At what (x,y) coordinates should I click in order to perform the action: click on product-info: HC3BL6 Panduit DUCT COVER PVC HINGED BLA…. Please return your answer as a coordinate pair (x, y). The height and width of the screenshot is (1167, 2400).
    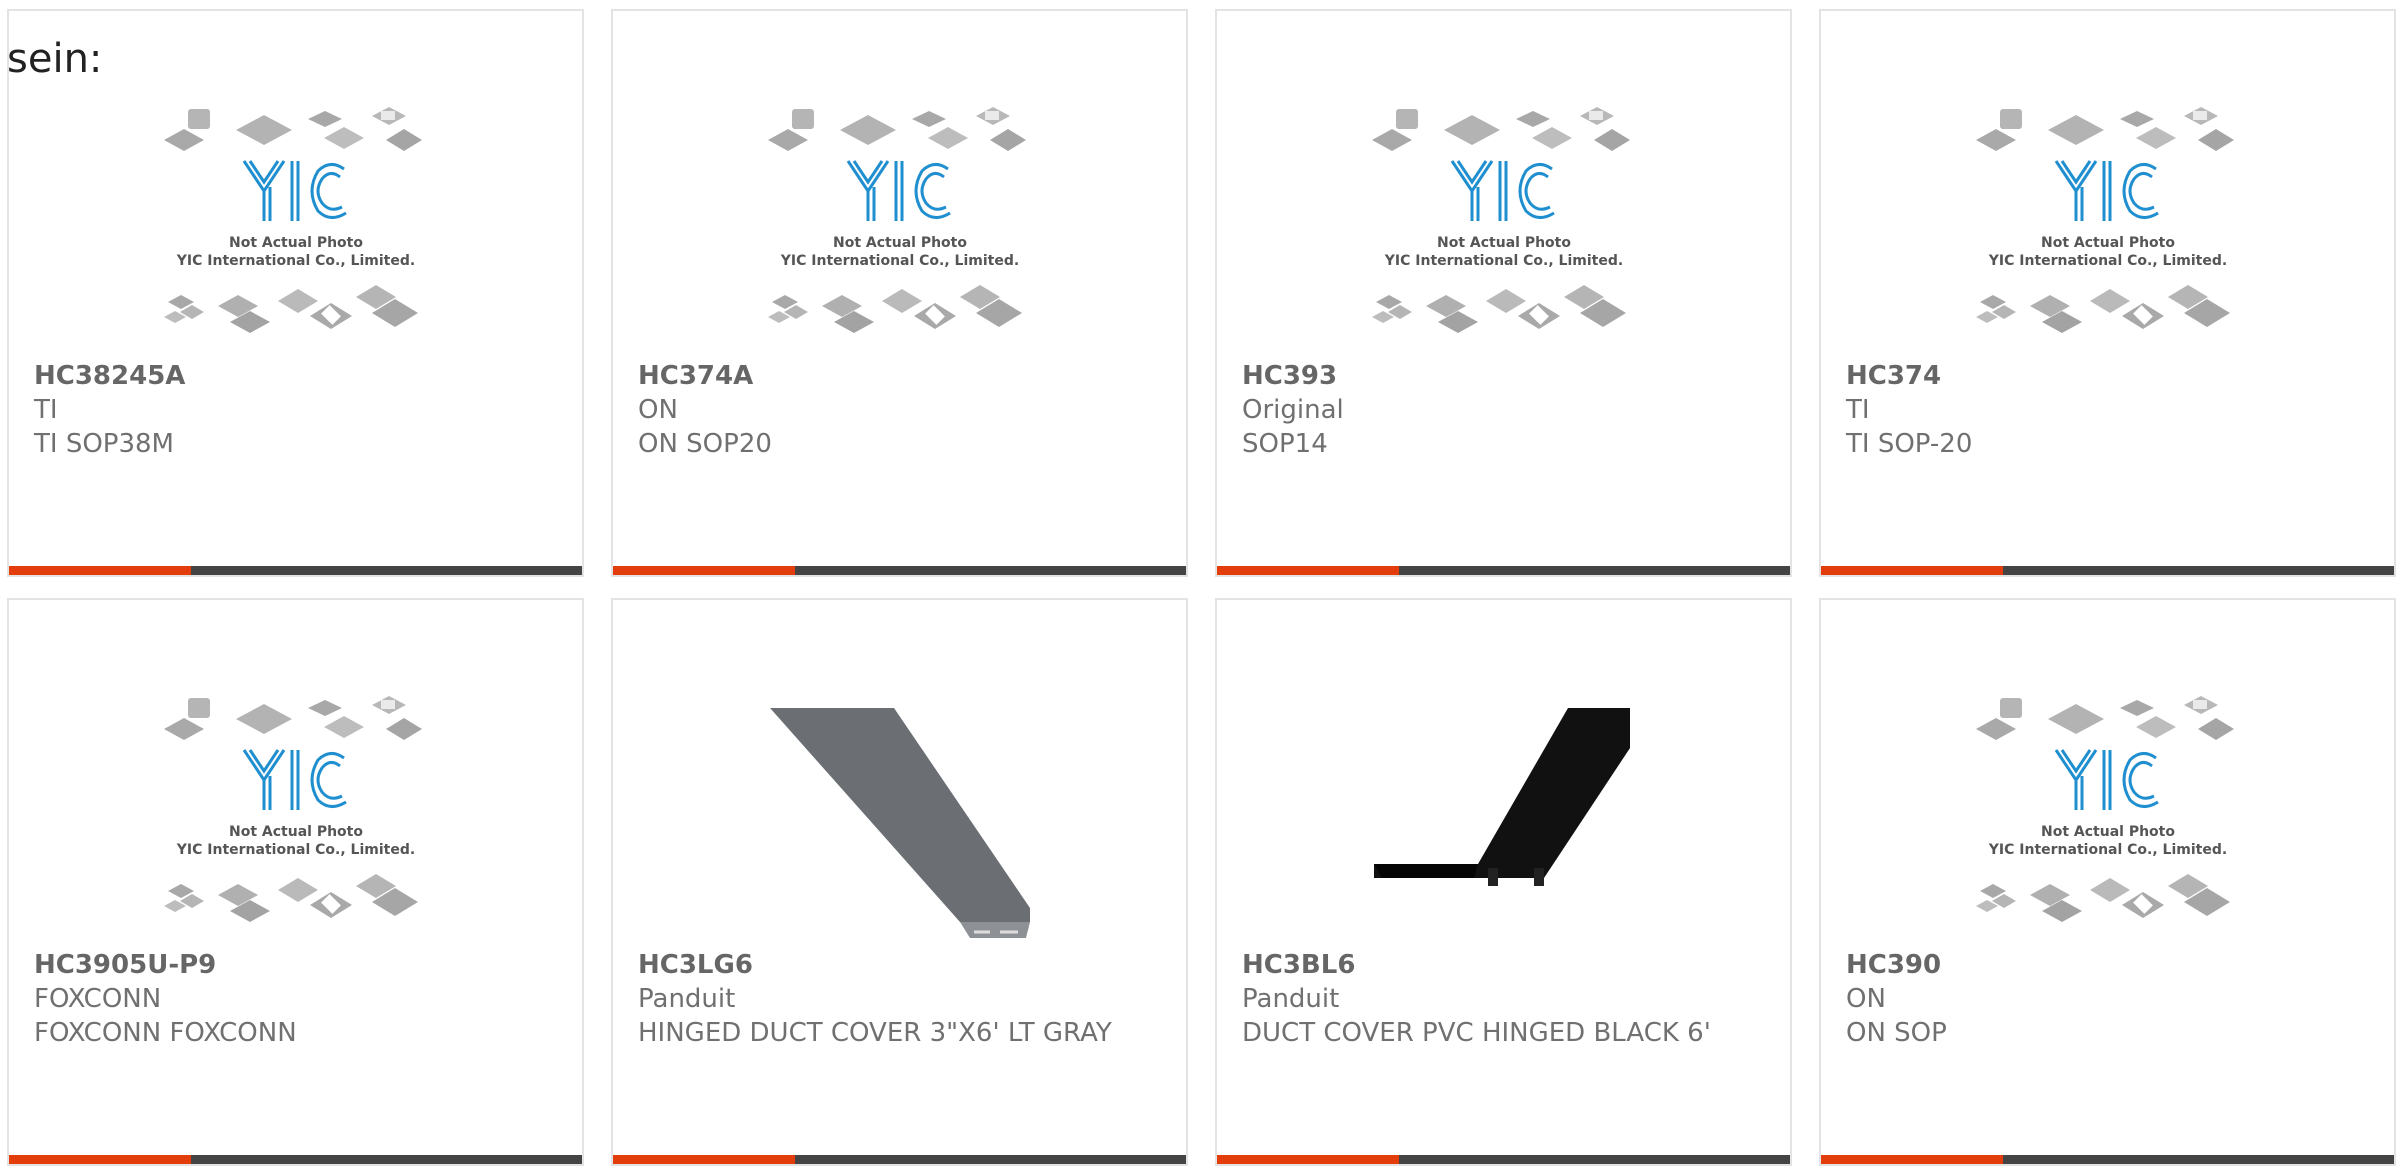
    Looking at the image, I should click on (1492, 999).